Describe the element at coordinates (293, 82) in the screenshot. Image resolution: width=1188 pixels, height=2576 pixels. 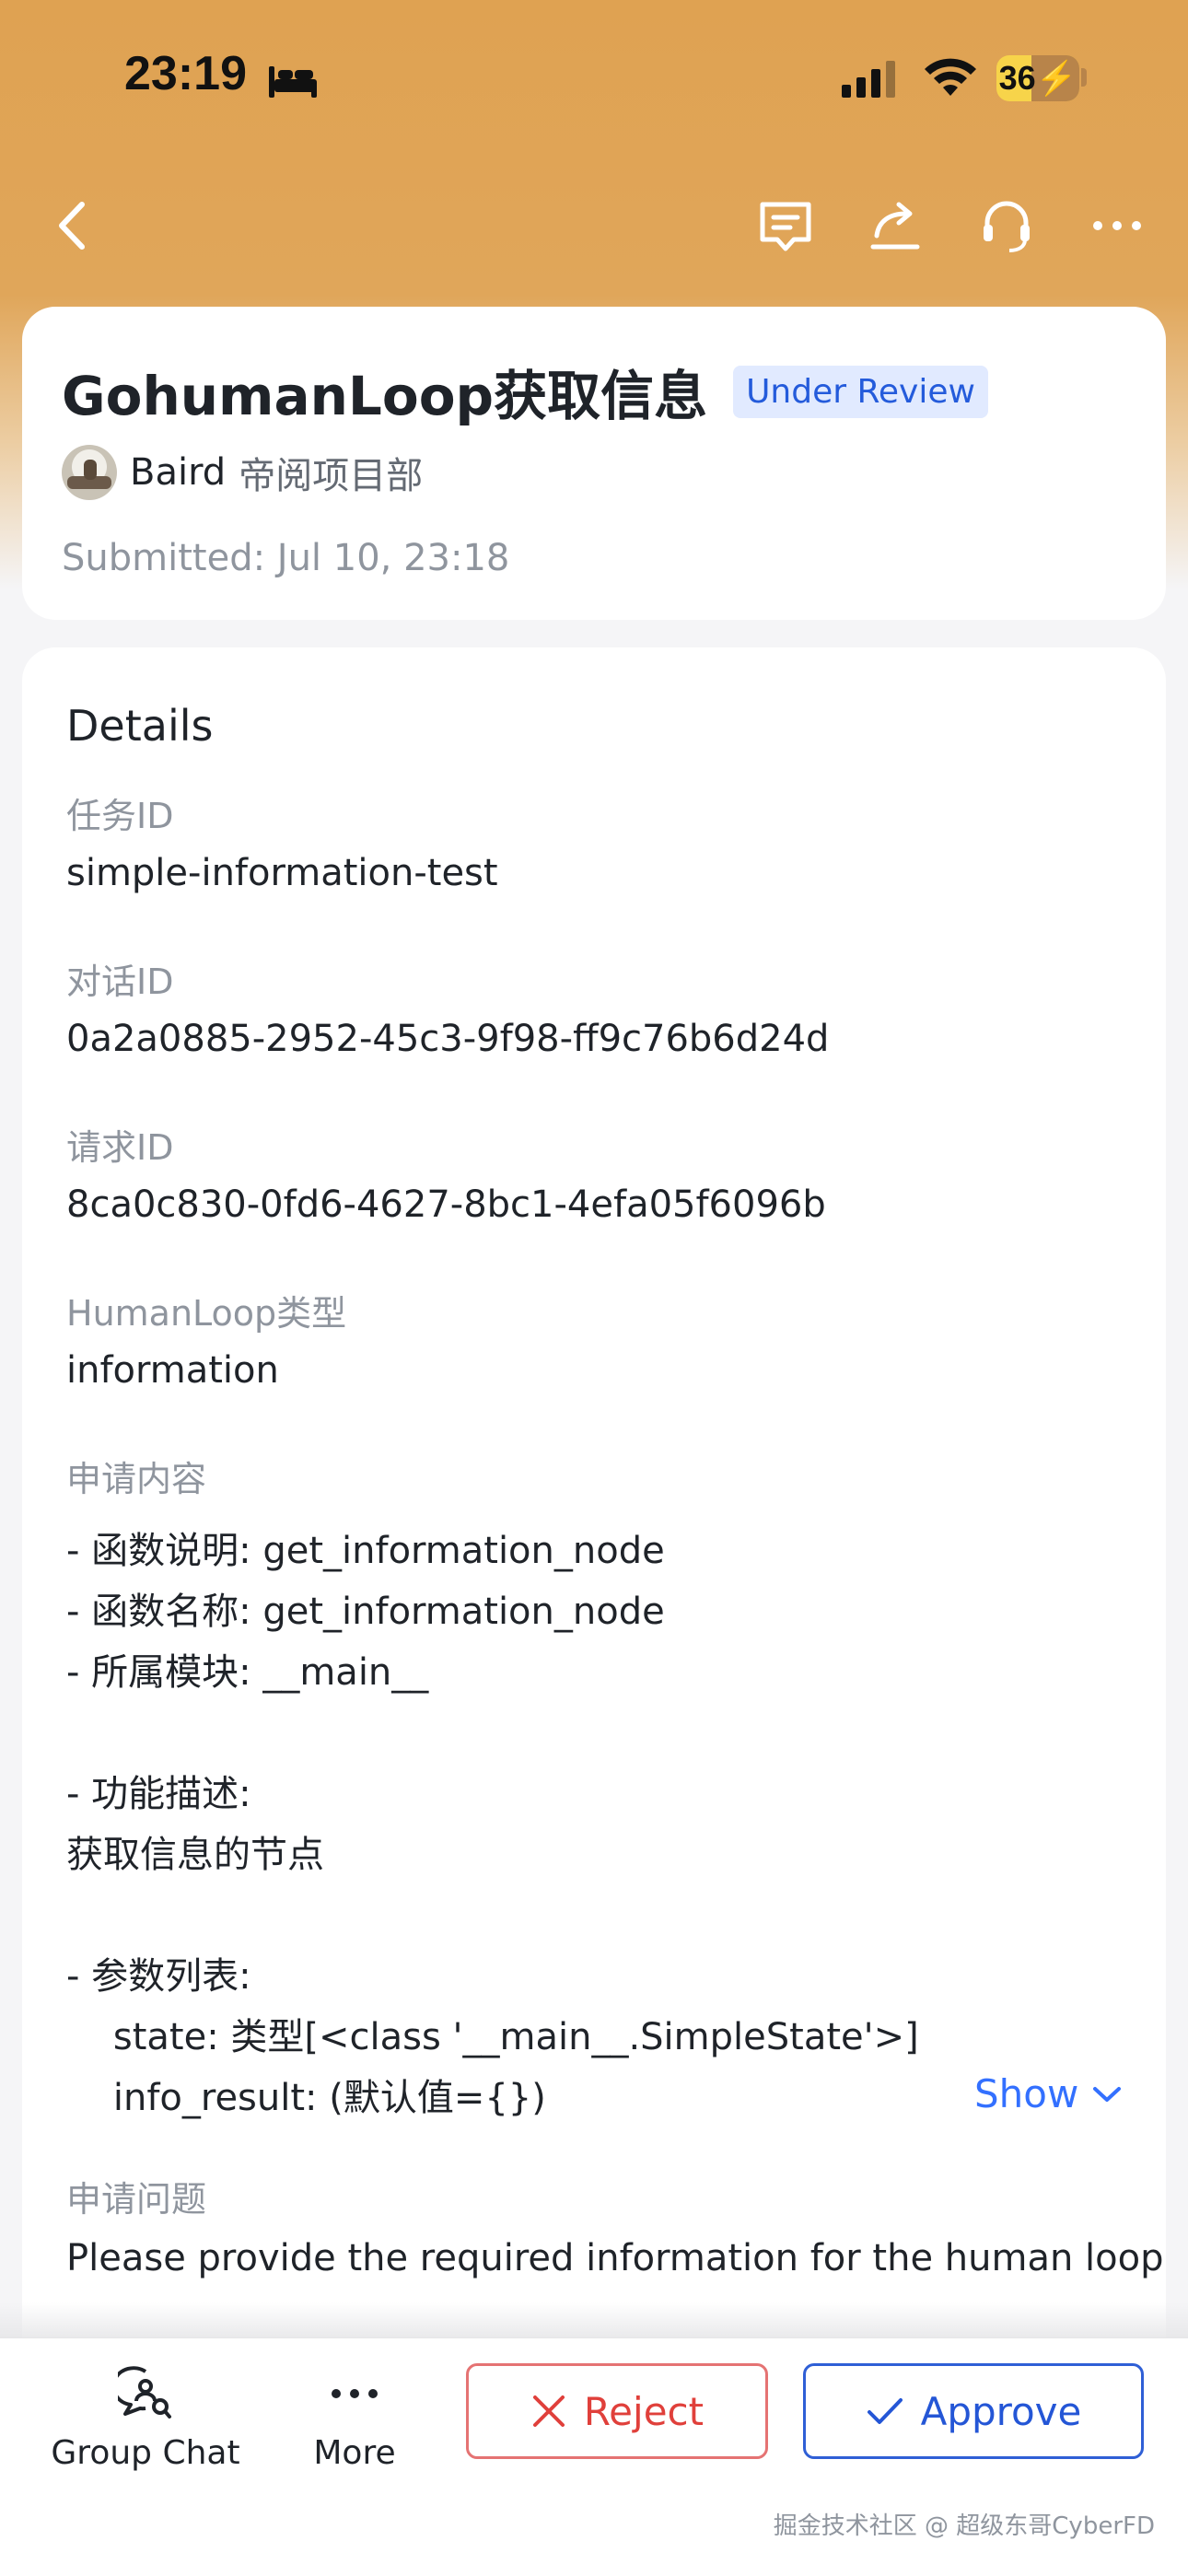
I see `bed-icon` at that location.